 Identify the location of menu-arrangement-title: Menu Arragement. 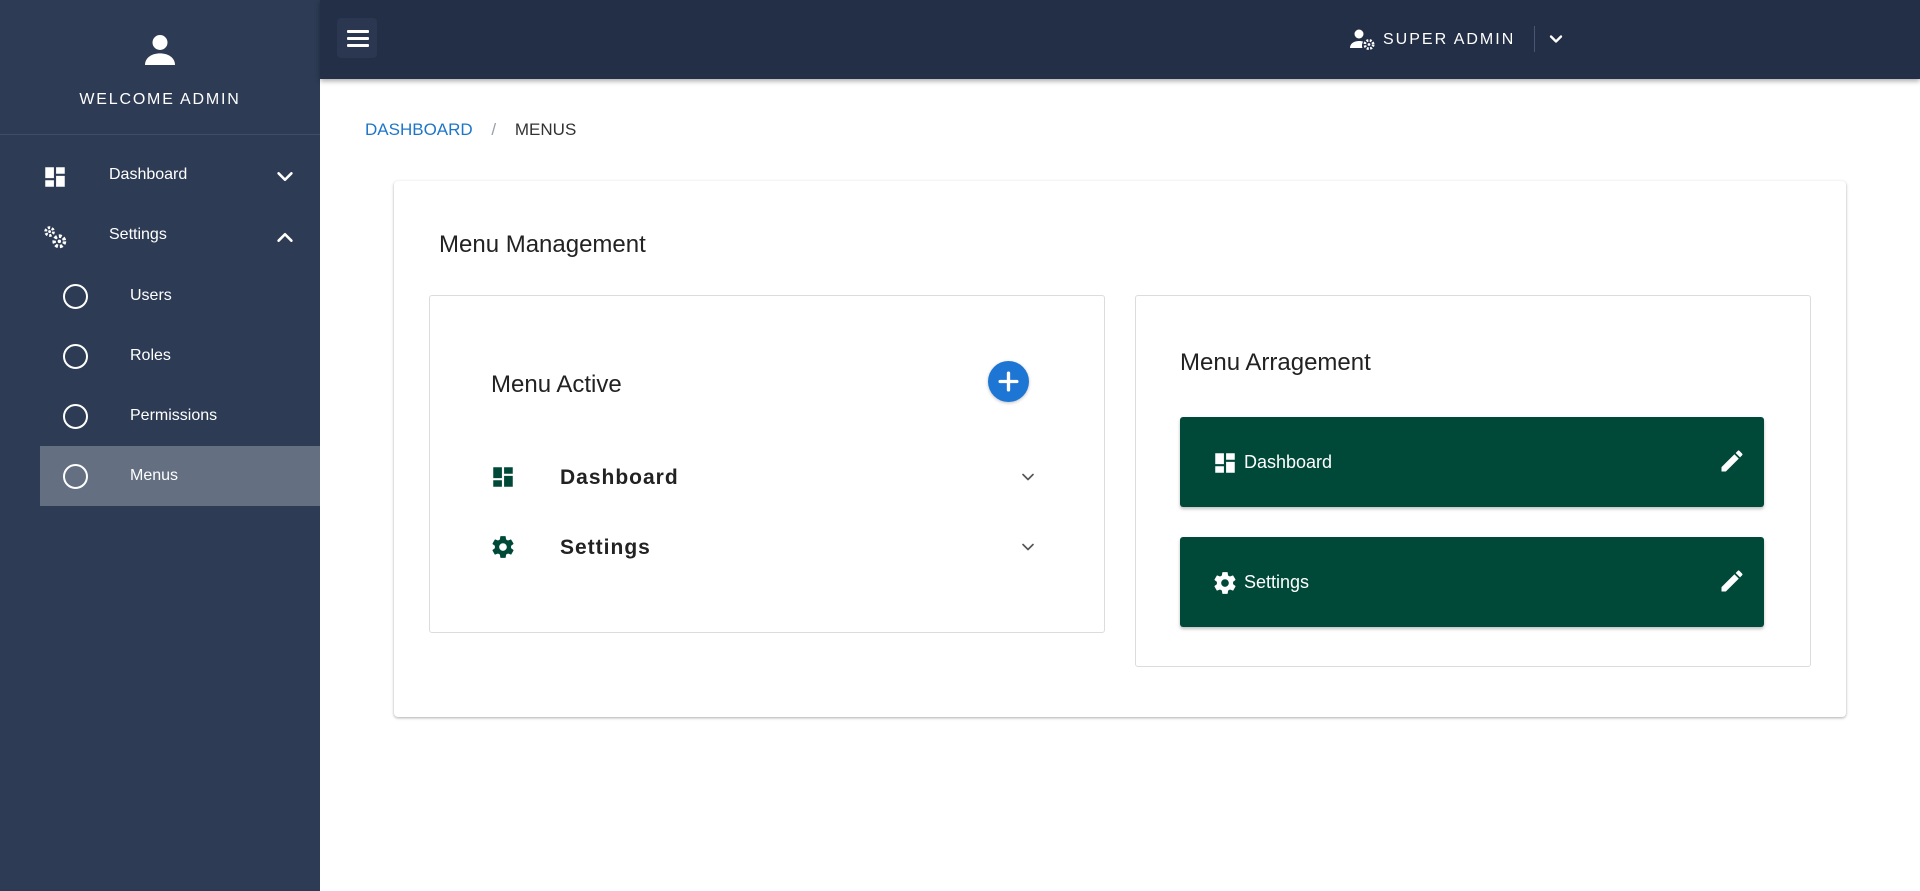
(1275, 362).